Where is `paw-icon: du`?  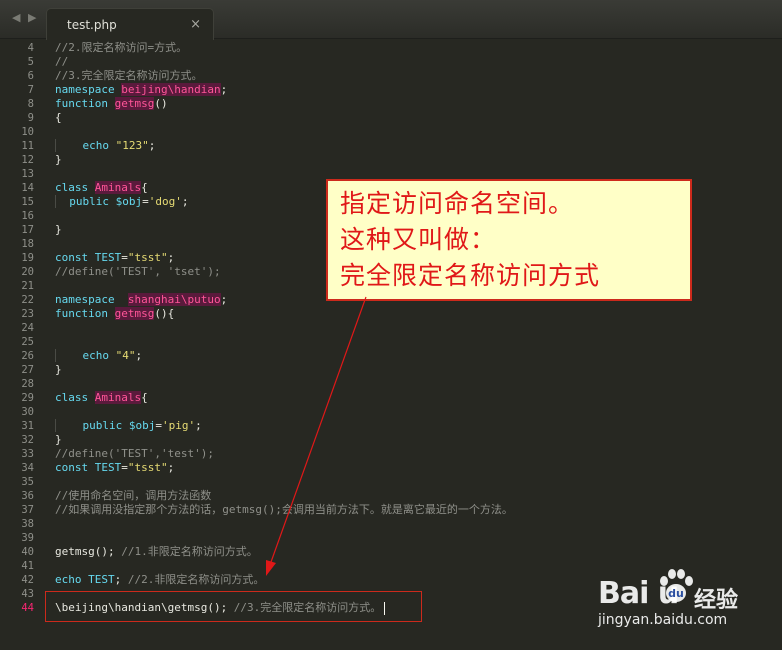
paw-icon: du is located at coordinates (676, 585).